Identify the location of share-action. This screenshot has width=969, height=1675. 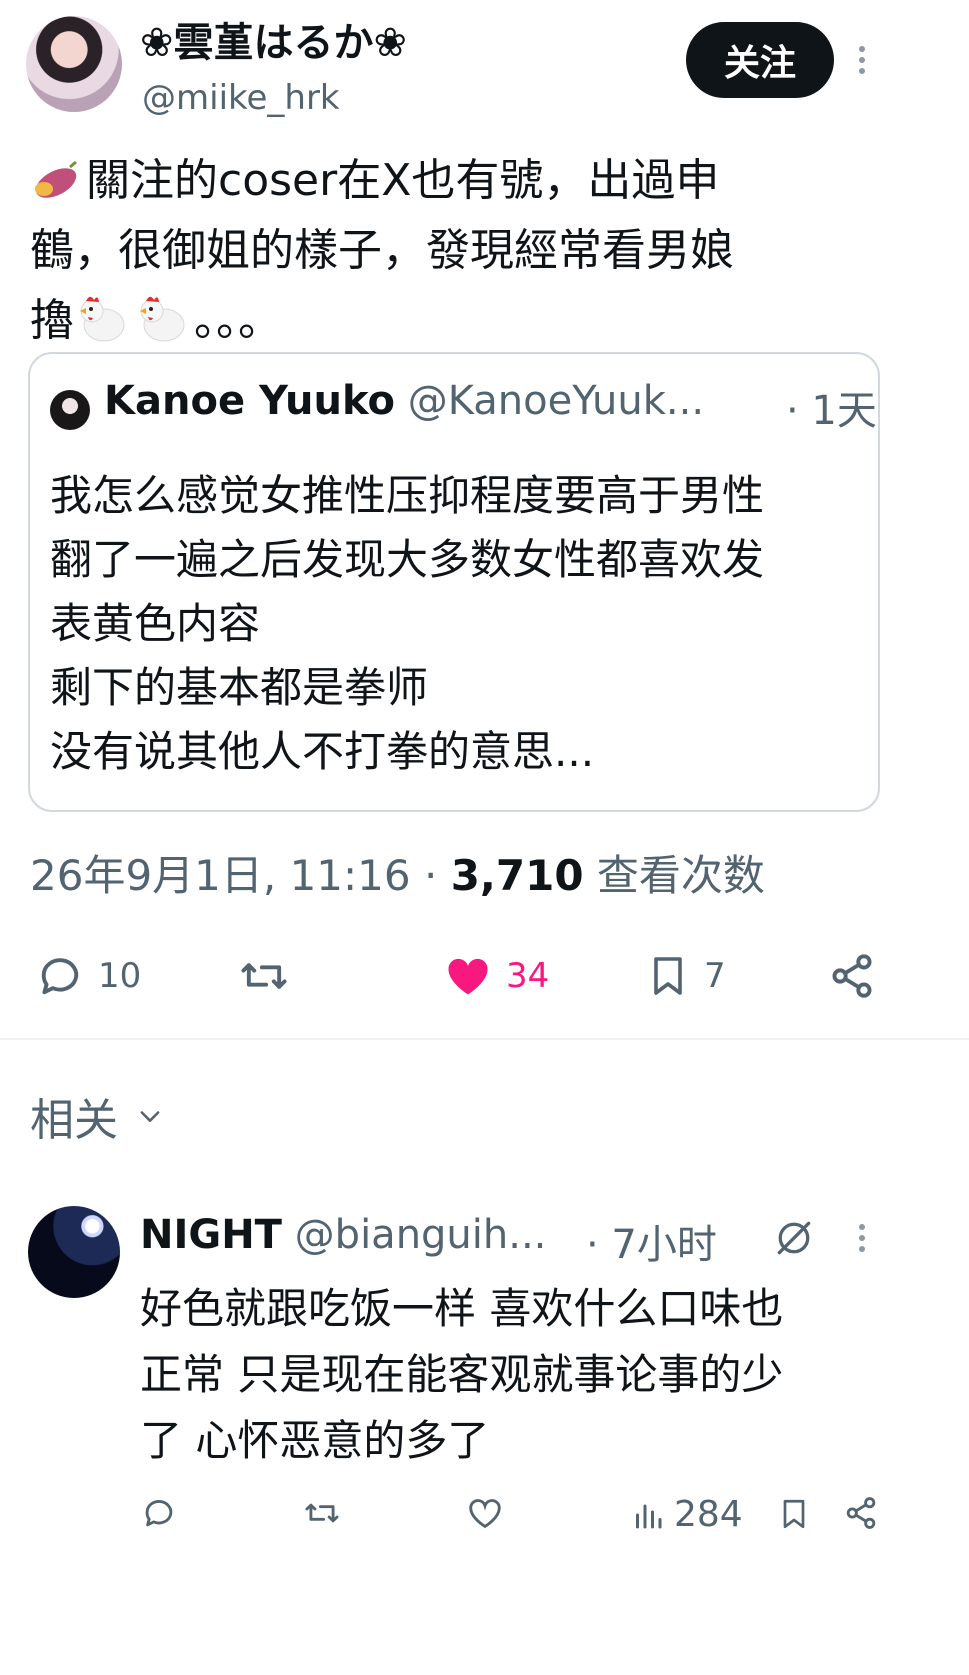
(852, 976).